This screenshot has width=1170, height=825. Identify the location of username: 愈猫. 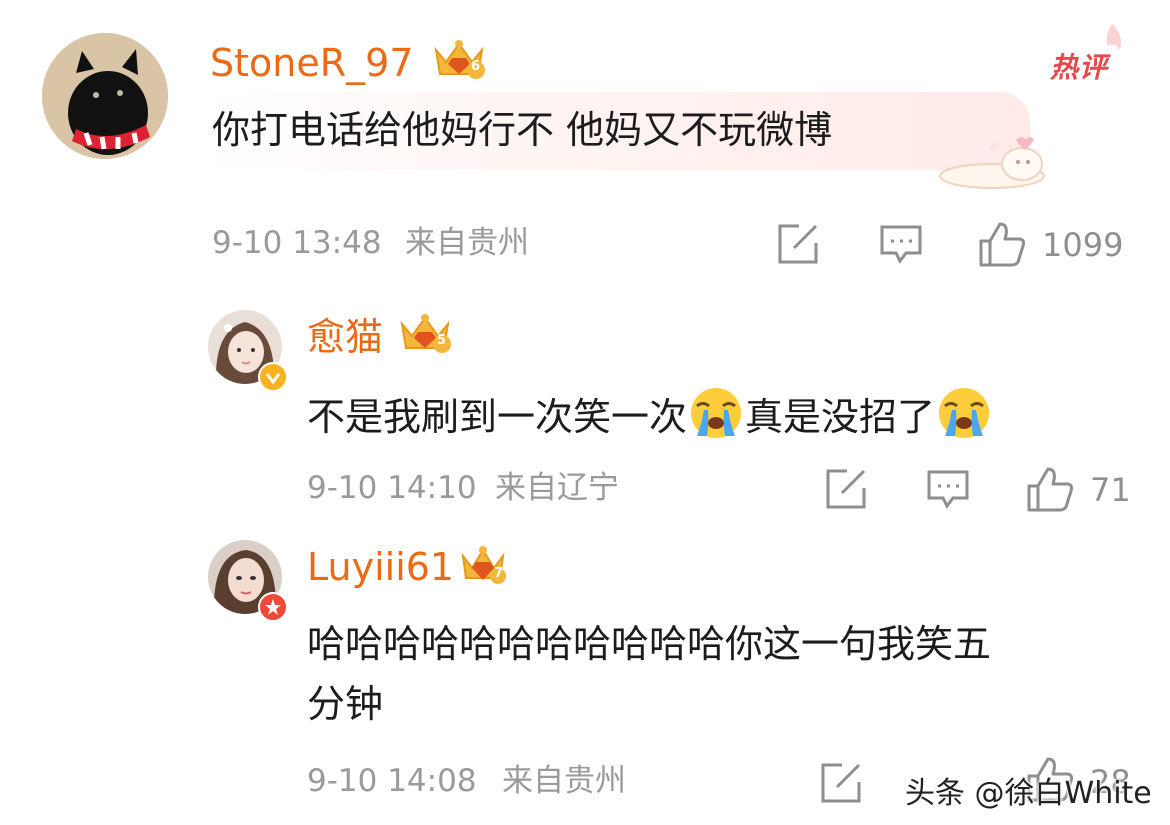
(345, 337).